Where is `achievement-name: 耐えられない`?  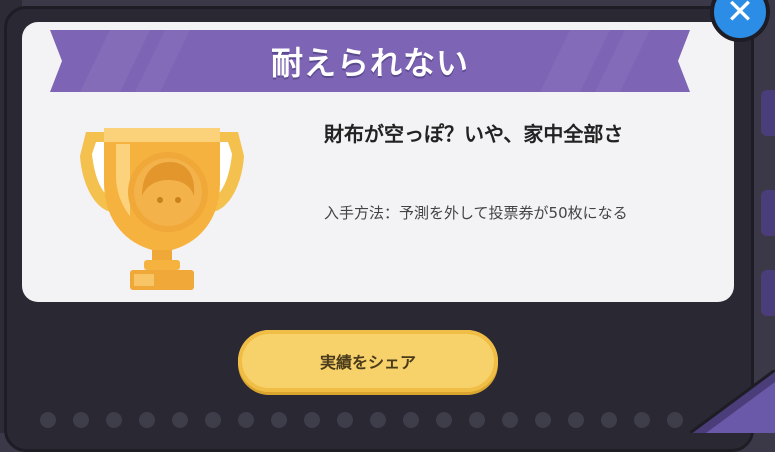
achievement-name: 耐えられない is located at coordinates (369, 63).